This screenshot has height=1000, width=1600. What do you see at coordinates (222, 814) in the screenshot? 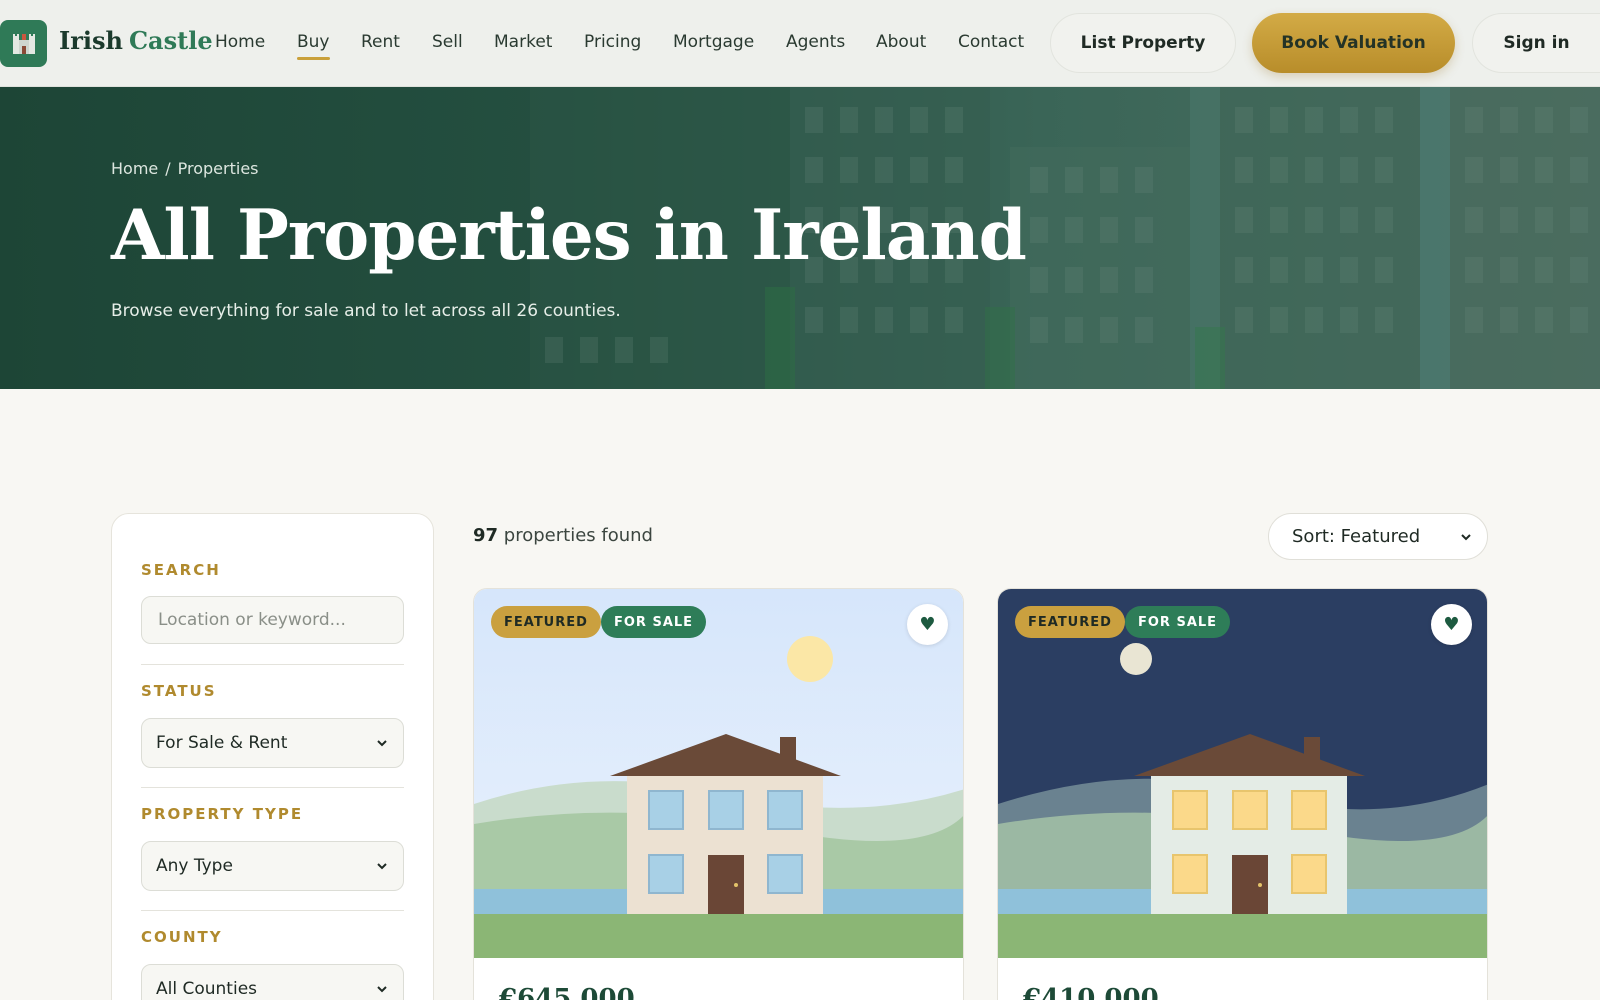
I see `property-type-label: PROPERTY TYPE` at bounding box center [222, 814].